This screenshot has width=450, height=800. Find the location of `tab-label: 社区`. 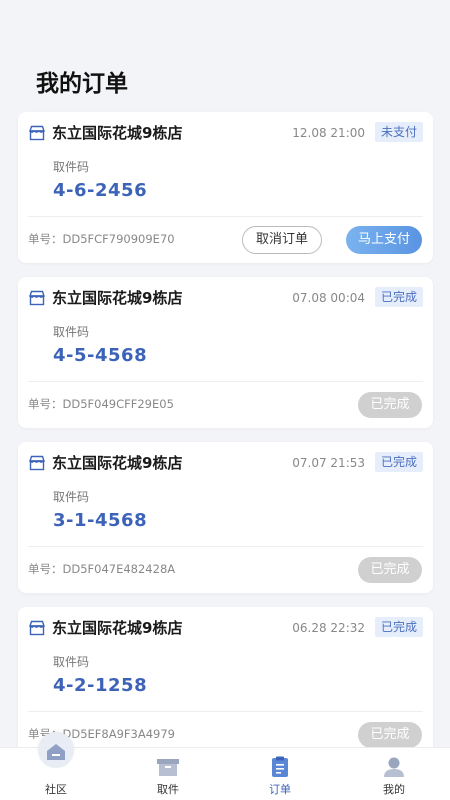

tab-label: 社区 is located at coordinates (56, 789).